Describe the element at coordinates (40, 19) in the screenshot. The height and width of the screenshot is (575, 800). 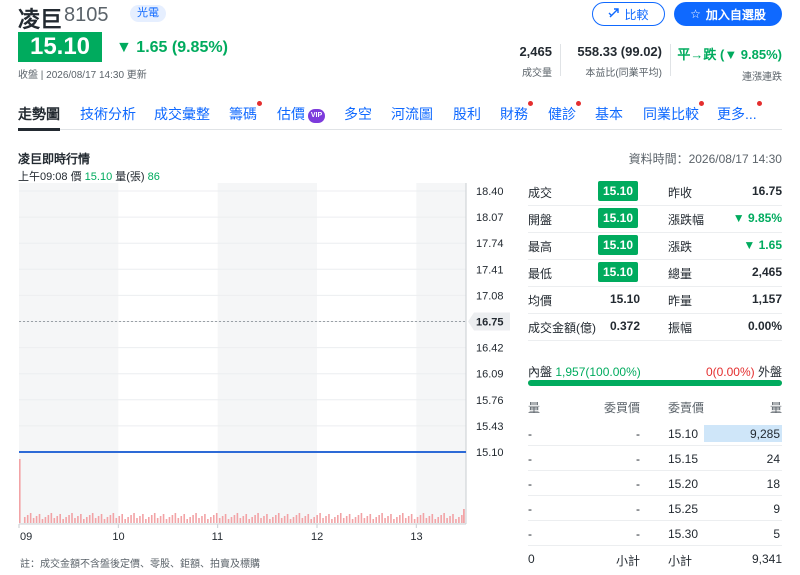
I see `stock-name: 凌巨` at that location.